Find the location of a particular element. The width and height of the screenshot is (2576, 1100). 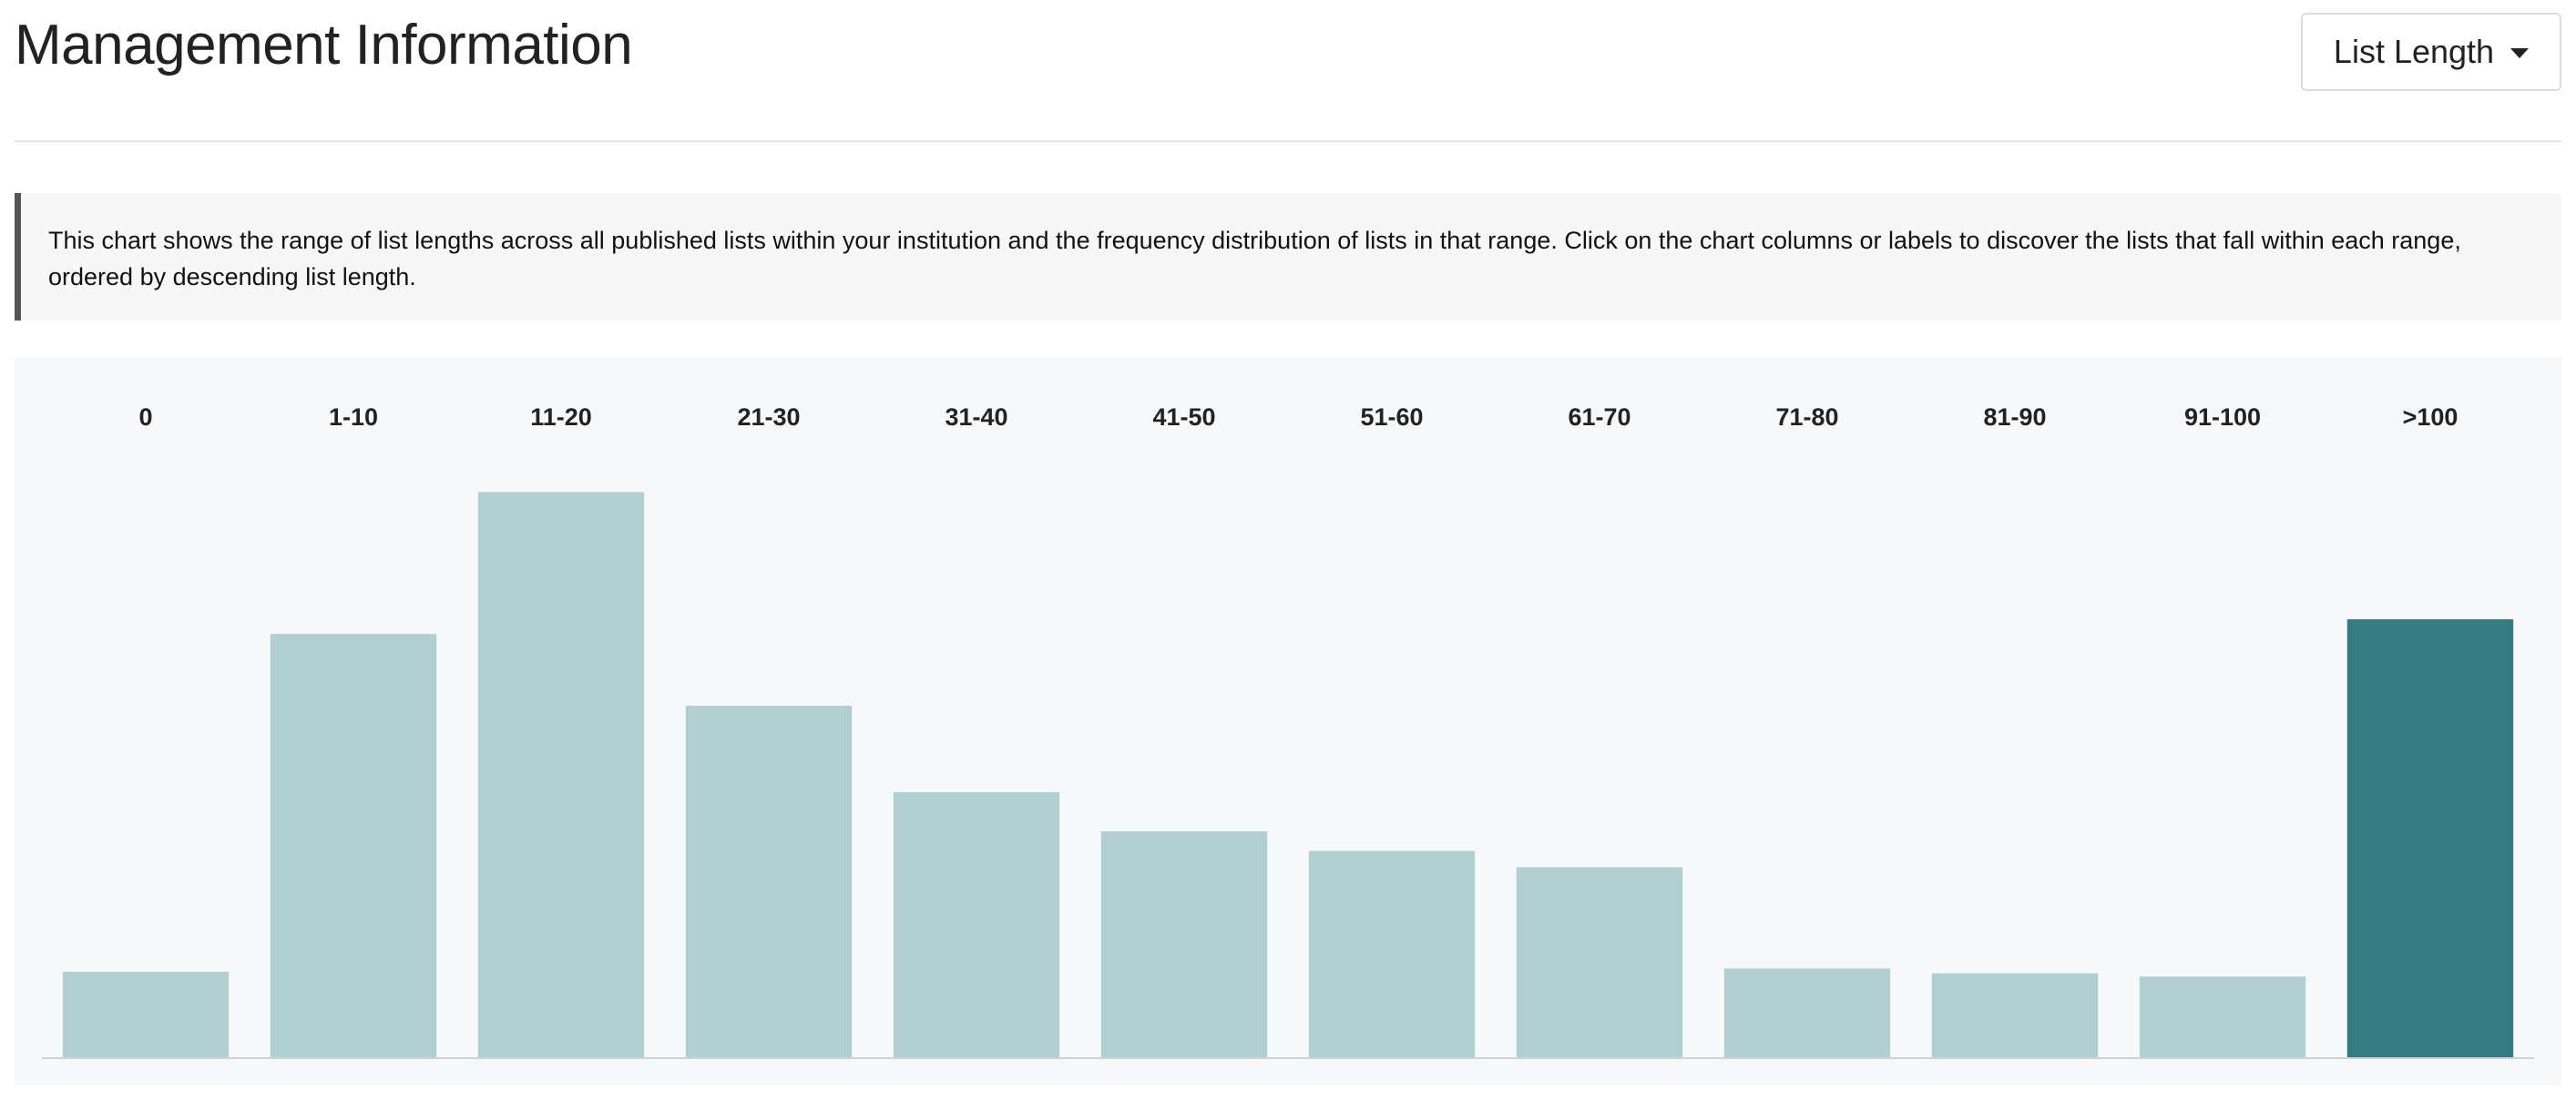

caret-down-icon is located at coordinates (2520, 52).